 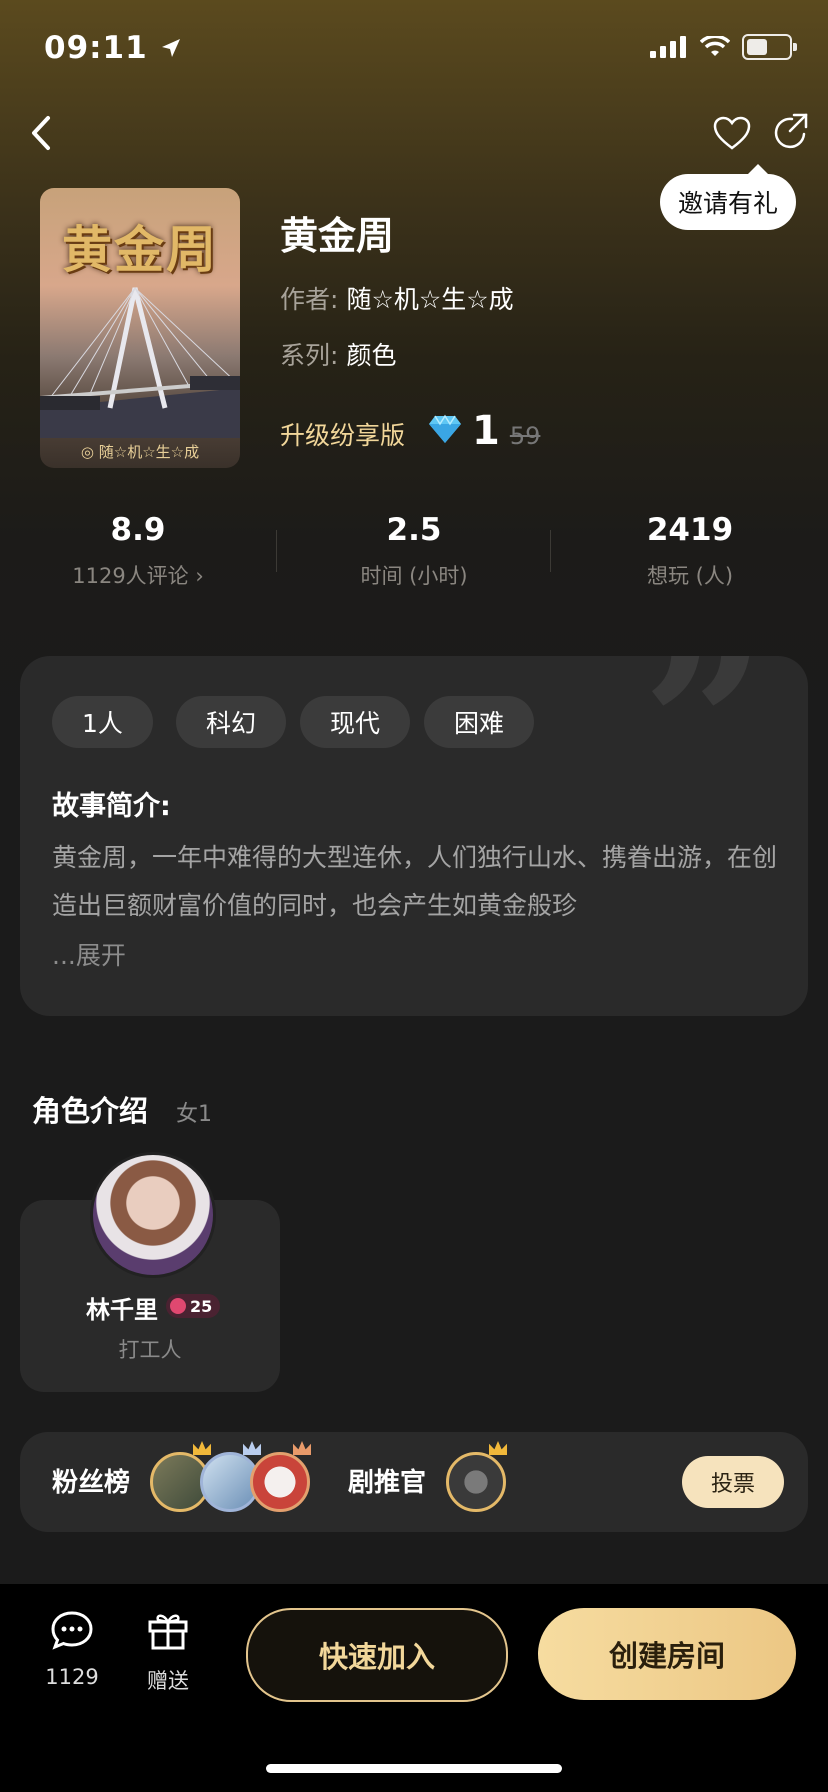 I want to click on price-original: 59, so click(x=525, y=436).